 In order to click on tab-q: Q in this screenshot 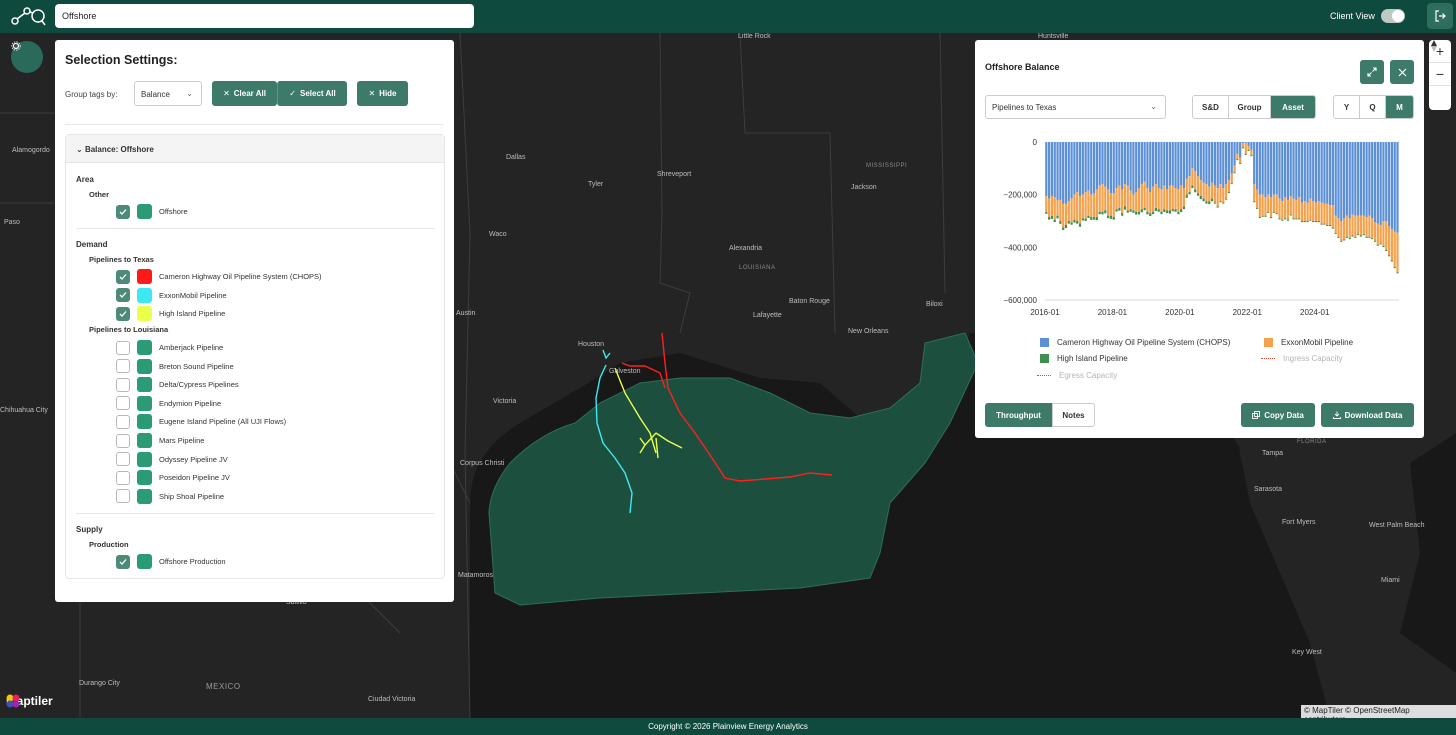, I will do `click(1373, 107)`.